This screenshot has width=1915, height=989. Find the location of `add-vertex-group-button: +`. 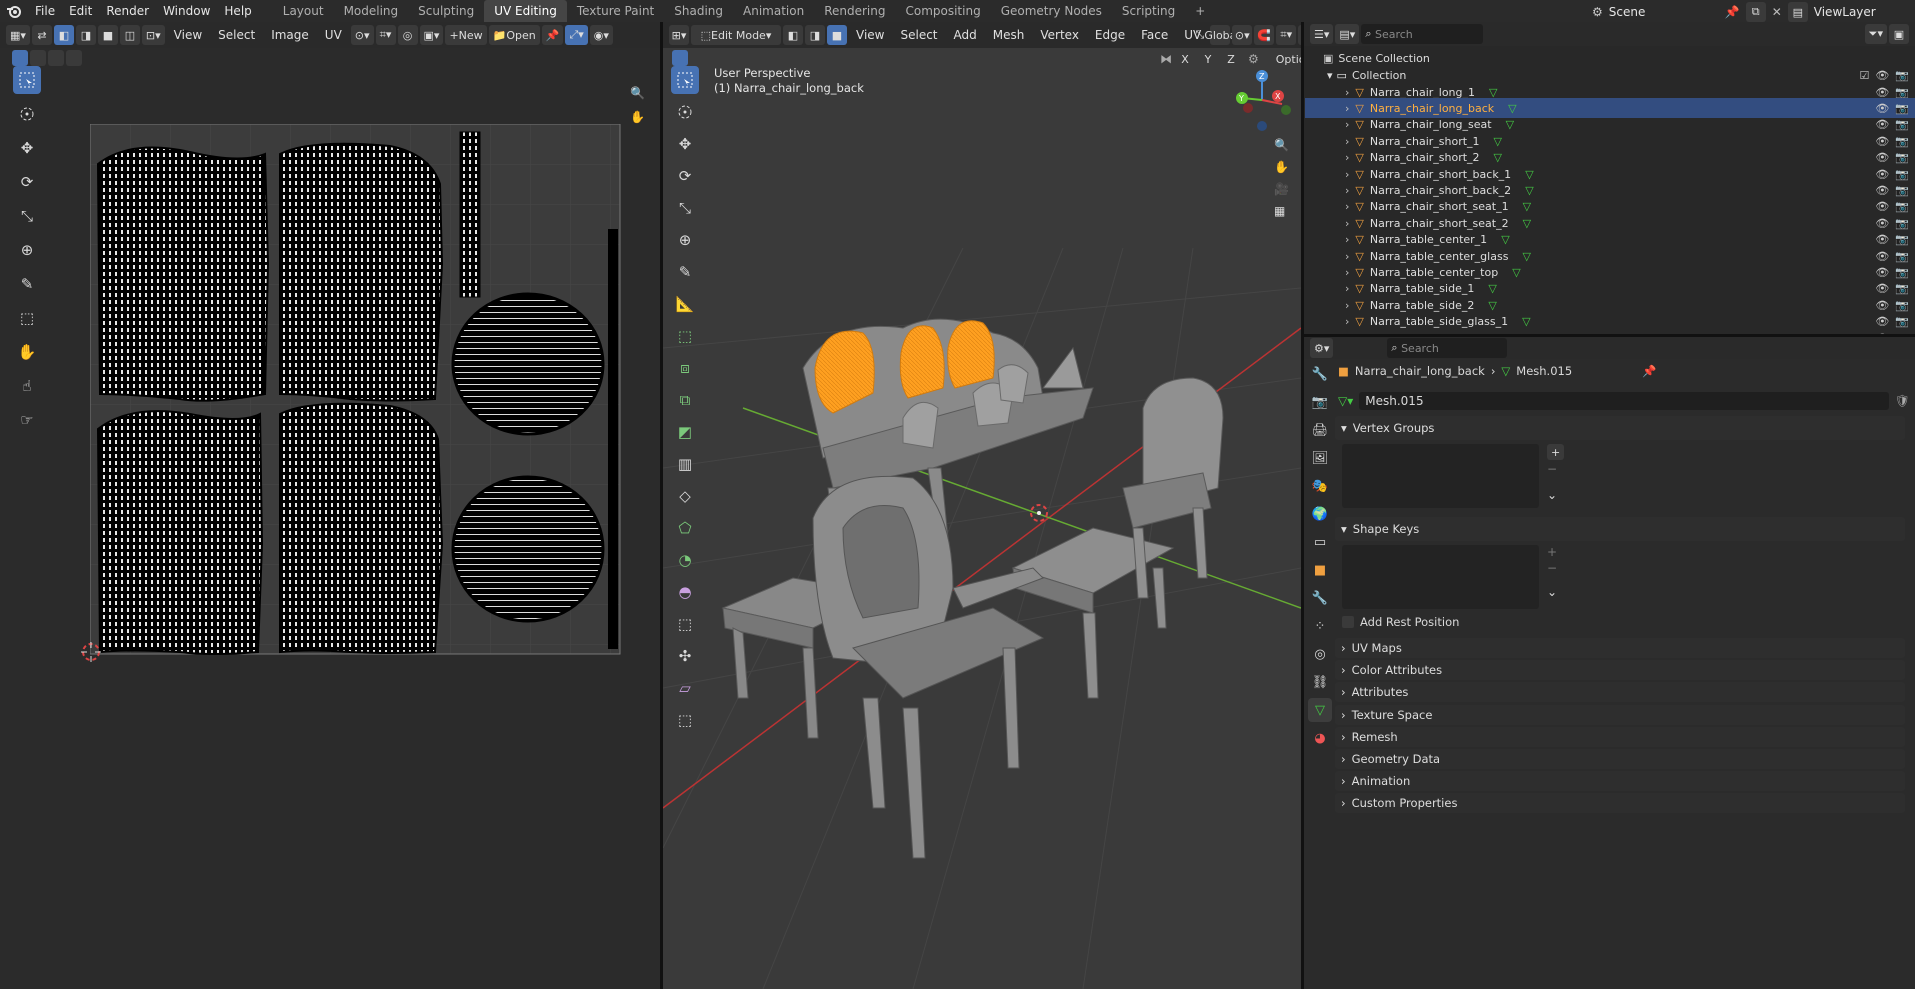

add-vertex-group-button: + is located at coordinates (1556, 452).